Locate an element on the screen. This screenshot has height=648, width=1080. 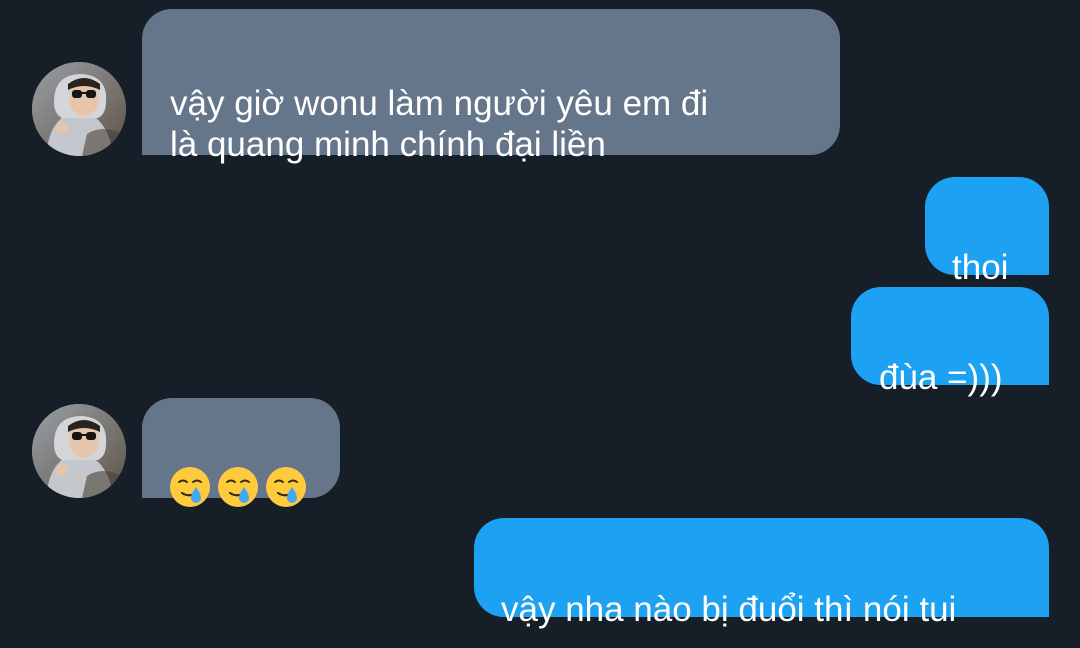
incoming-message is located at coordinates (241, 452).